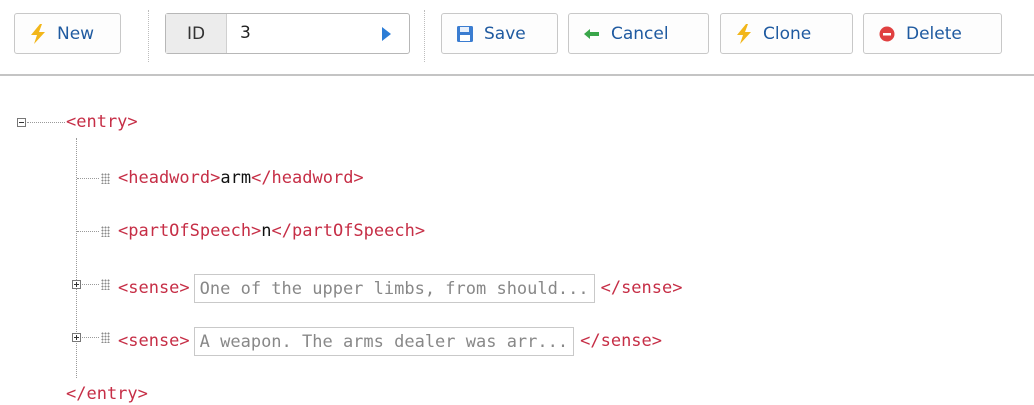  What do you see at coordinates (196, 33) in the screenshot?
I see `id-label: ID` at bounding box center [196, 33].